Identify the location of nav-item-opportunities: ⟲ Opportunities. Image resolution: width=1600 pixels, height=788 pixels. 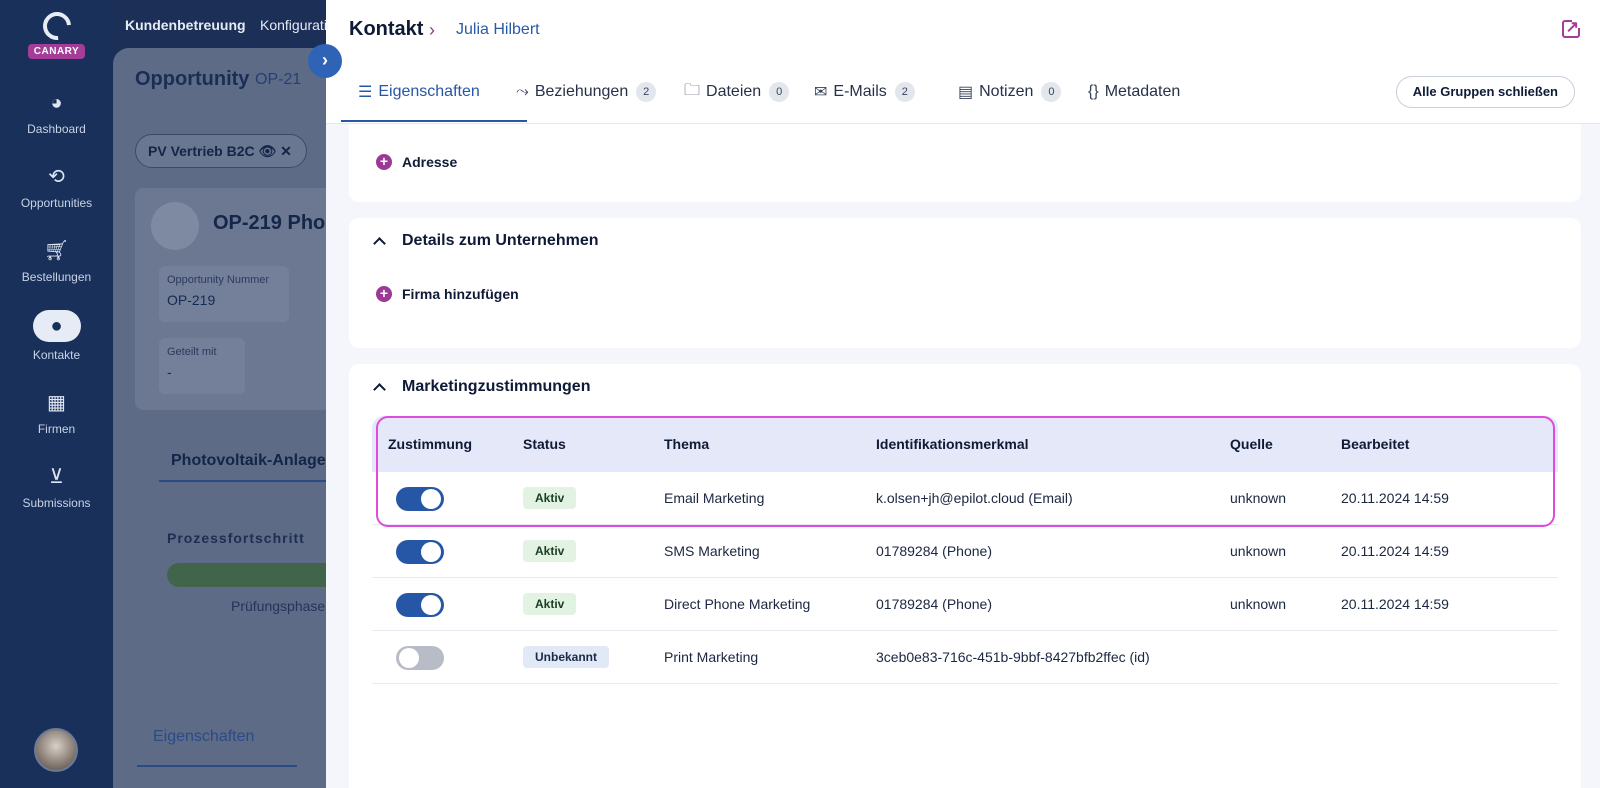
(56, 187).